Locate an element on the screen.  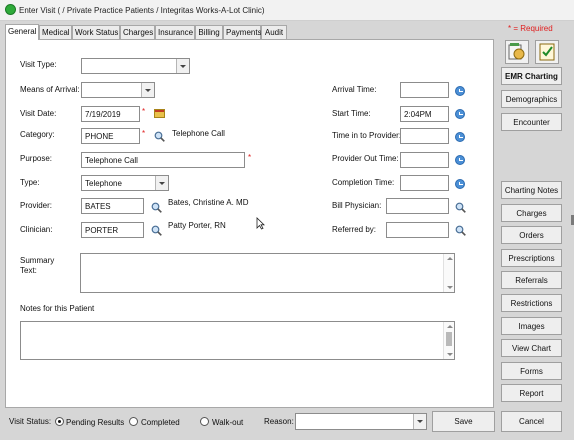
charting-notes-button: Charting Notes is located at coordinates (531, 190).